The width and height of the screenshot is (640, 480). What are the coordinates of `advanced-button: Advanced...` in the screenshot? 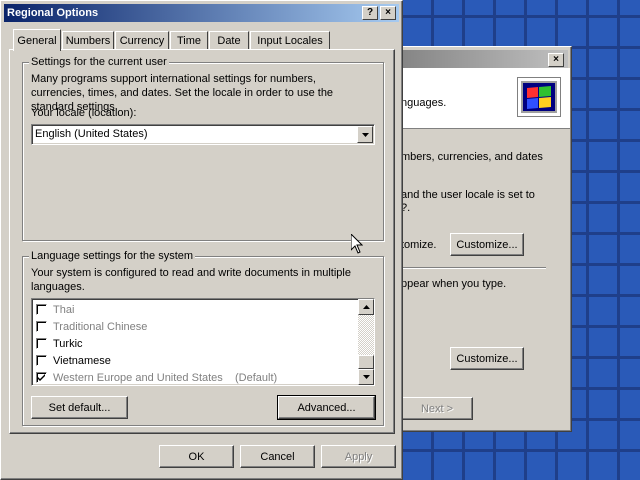 It's located at (326, 407).